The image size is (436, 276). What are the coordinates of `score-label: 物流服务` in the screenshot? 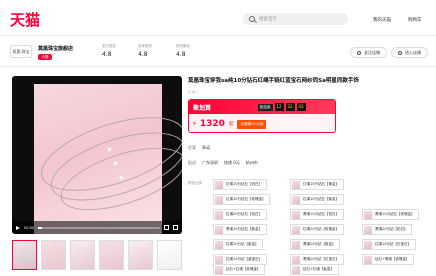 It's located at (183, 46).